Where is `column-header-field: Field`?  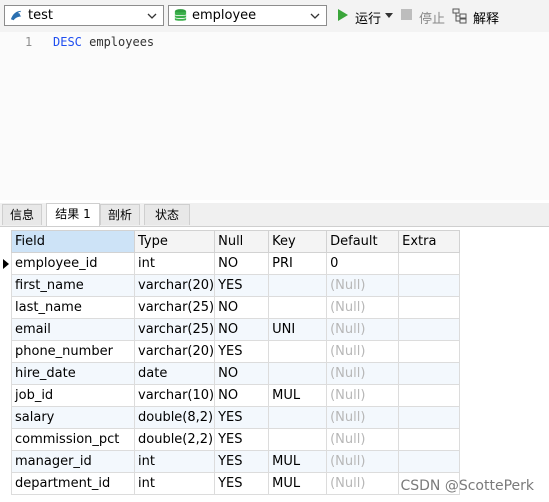 column-header-field: Field is located at coordinates (73, 241).